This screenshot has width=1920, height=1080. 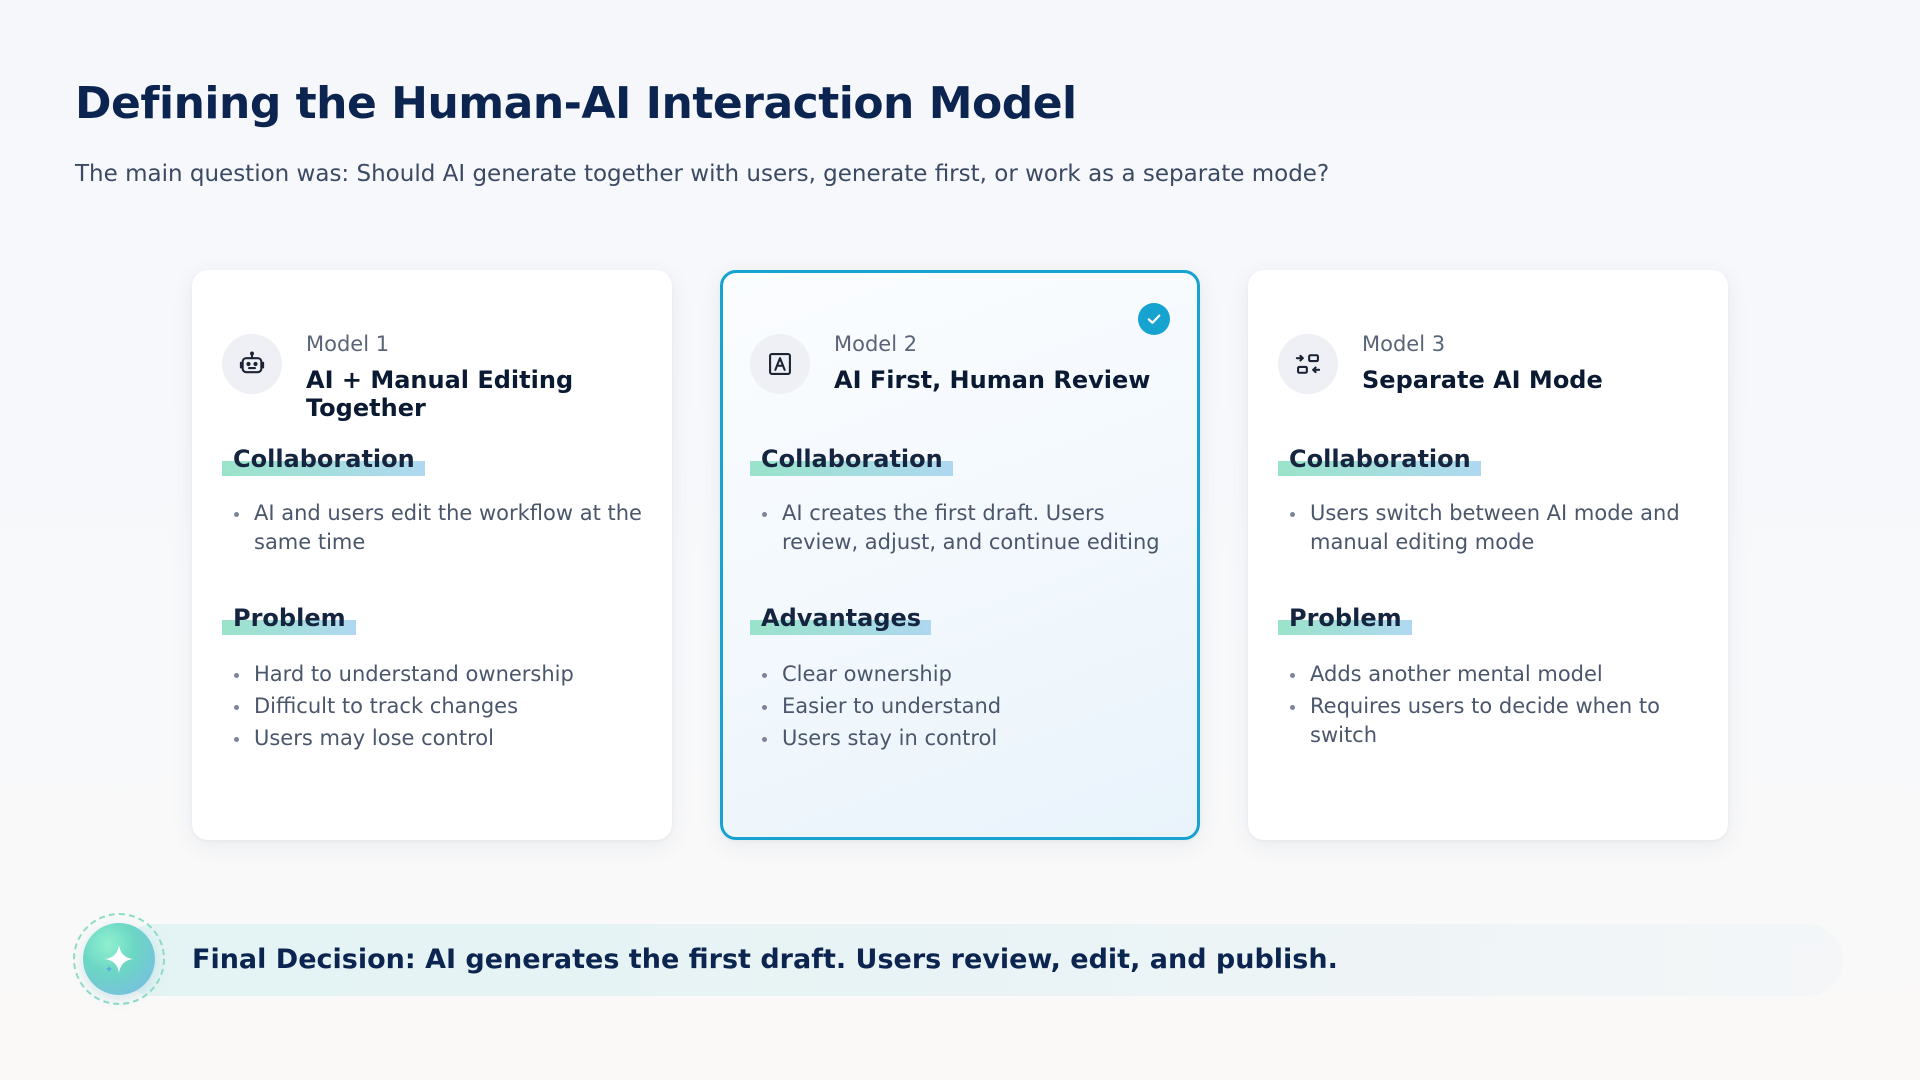 I want to click on list-item: Users stay in control, so click(x=970, y=738).